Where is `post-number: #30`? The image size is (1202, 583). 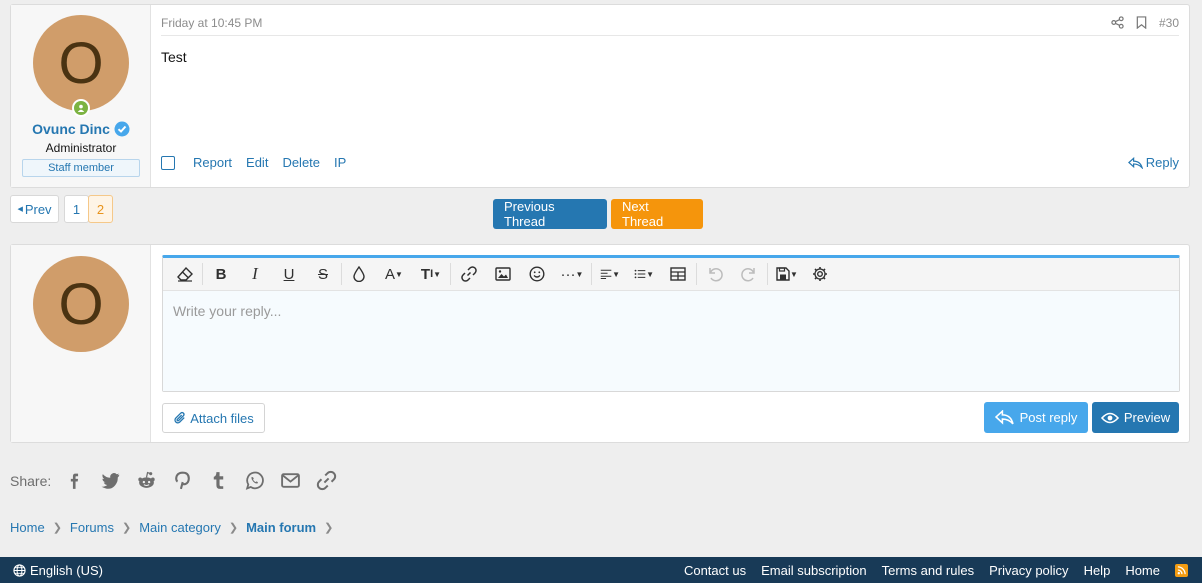 post-number: #30 is located at coordinates (1169, 23).